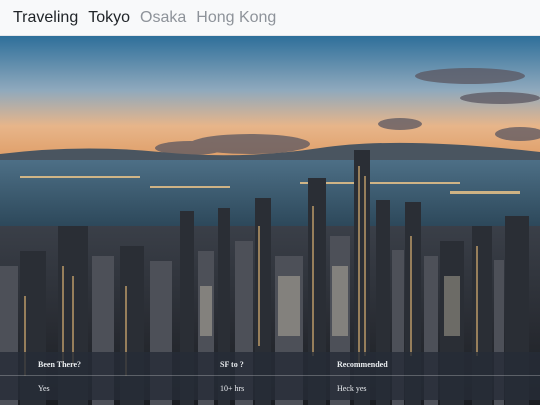  Describe the element at coordinates (163, 18) in the screenshot. I see `nav-link-osaka: Osaka` at that location.